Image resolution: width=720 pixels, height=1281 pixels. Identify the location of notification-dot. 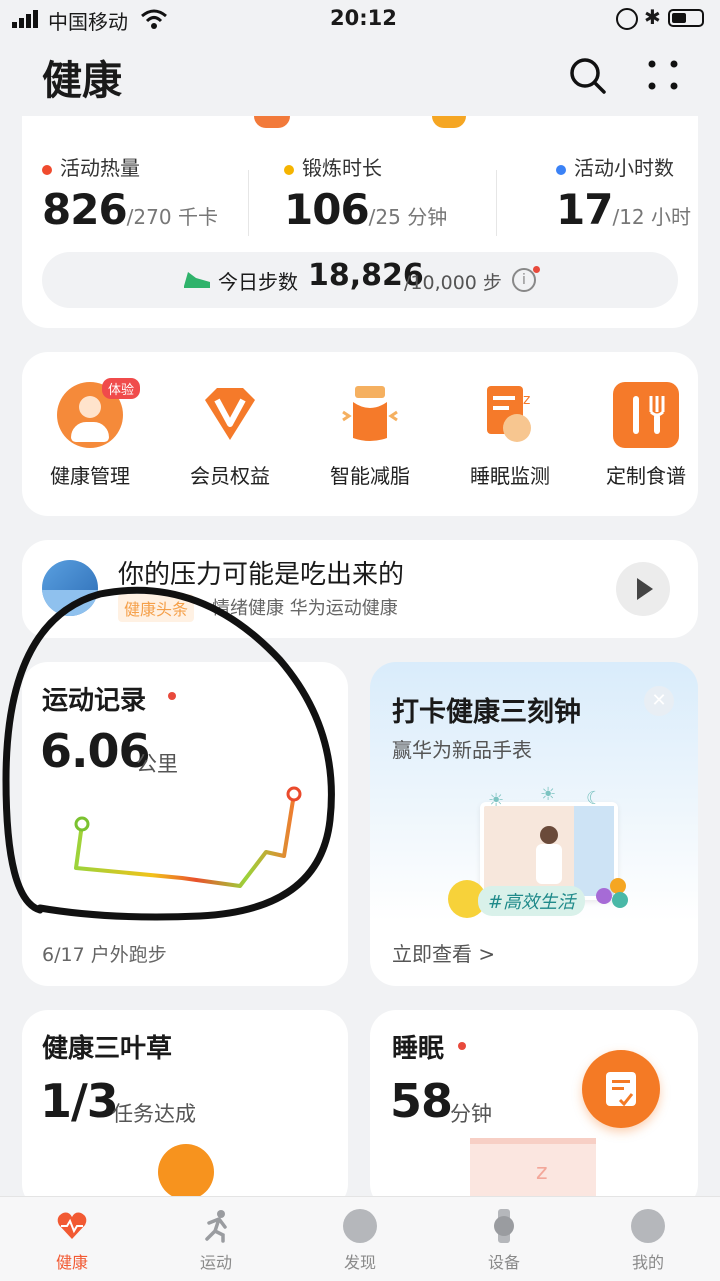
(536, 269).